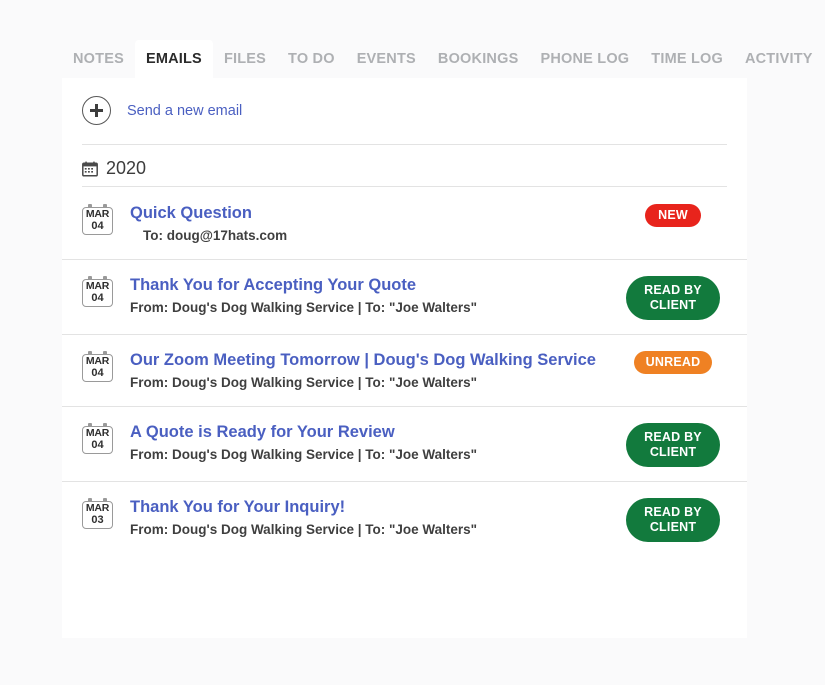  I want to click on tab-phone-log: PHONE LOG, so click(584, 59).